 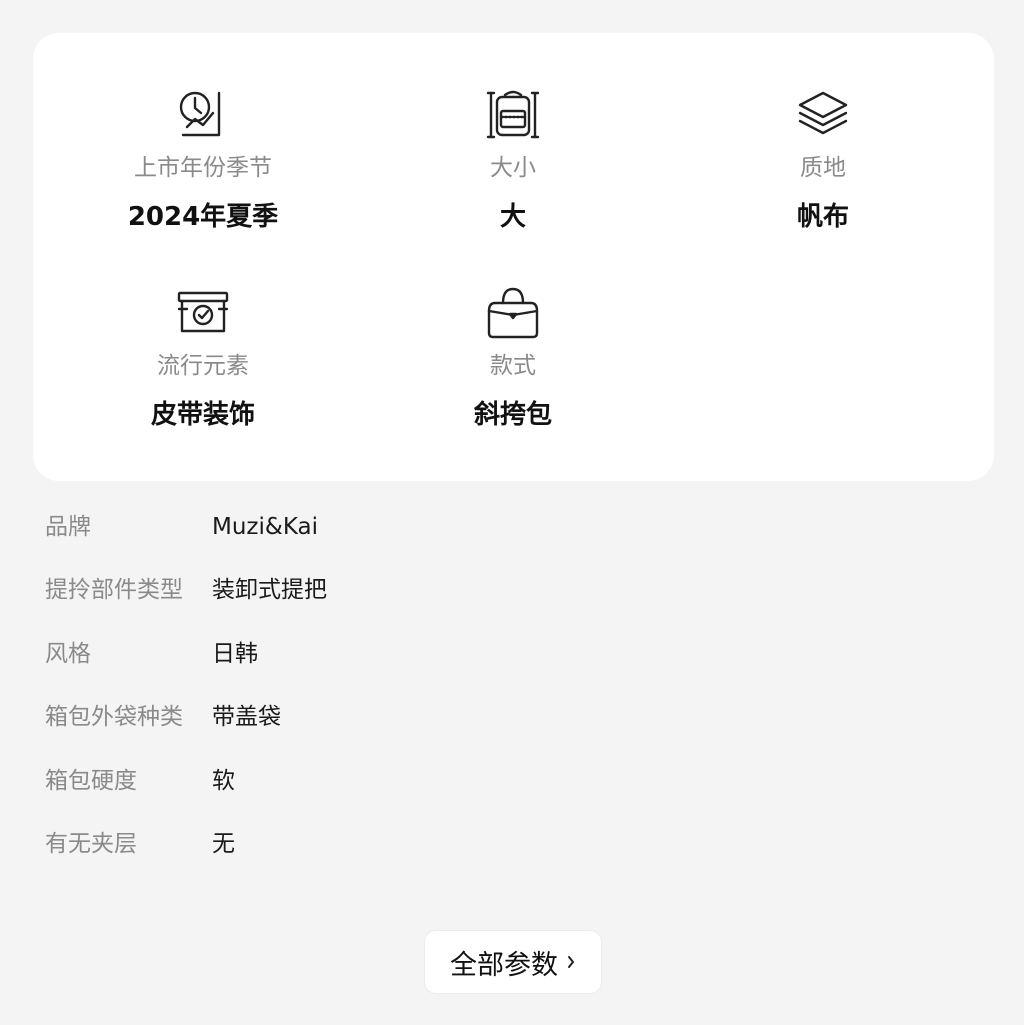 I want to click on backpack-size-icon, so click(x=513, y=115).